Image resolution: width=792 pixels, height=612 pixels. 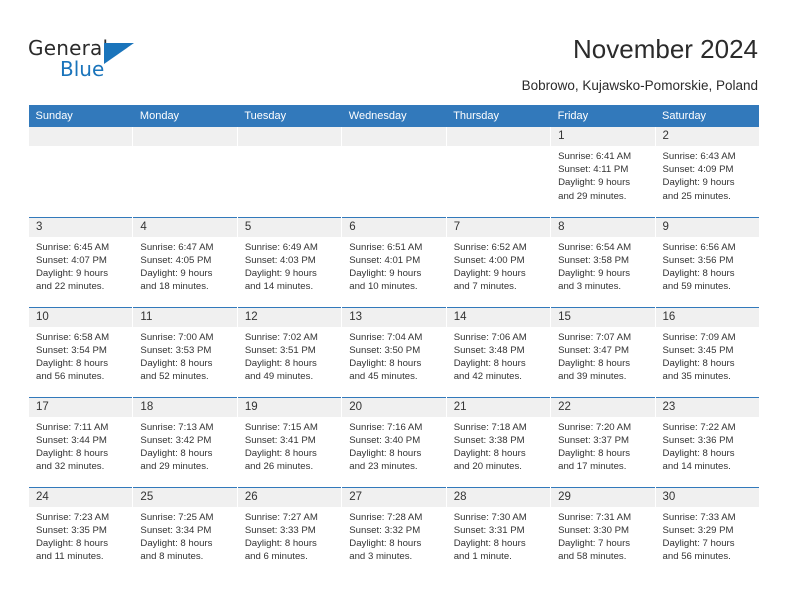 I want to click on sunrise-text: Sunrise: 7:13 AM, so click(x=177, y=427).